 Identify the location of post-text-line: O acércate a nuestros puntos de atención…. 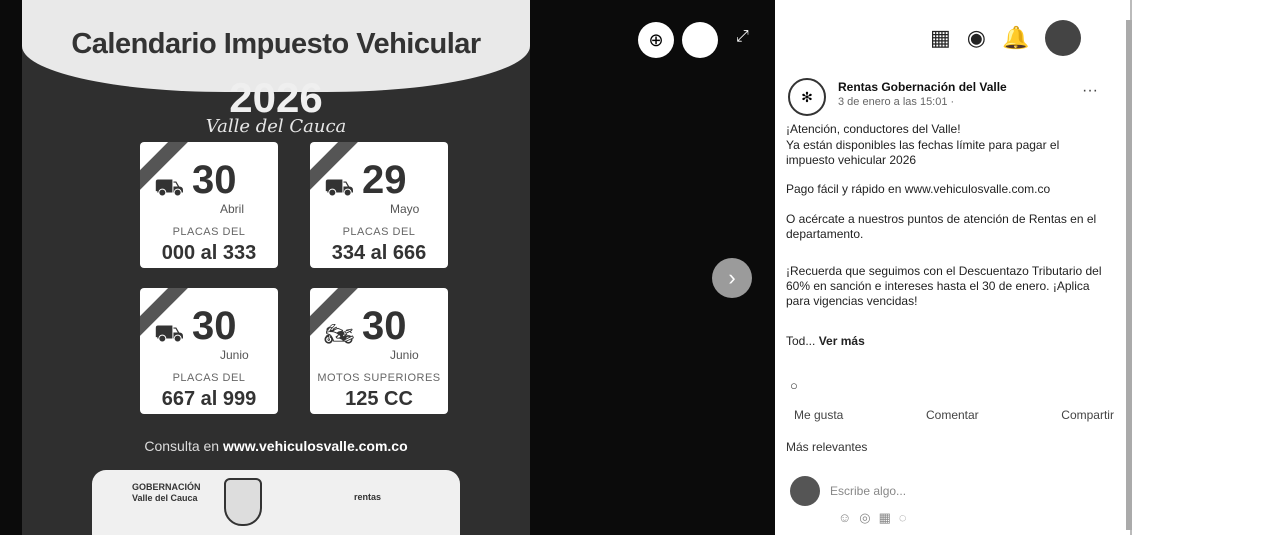
(941, 226).